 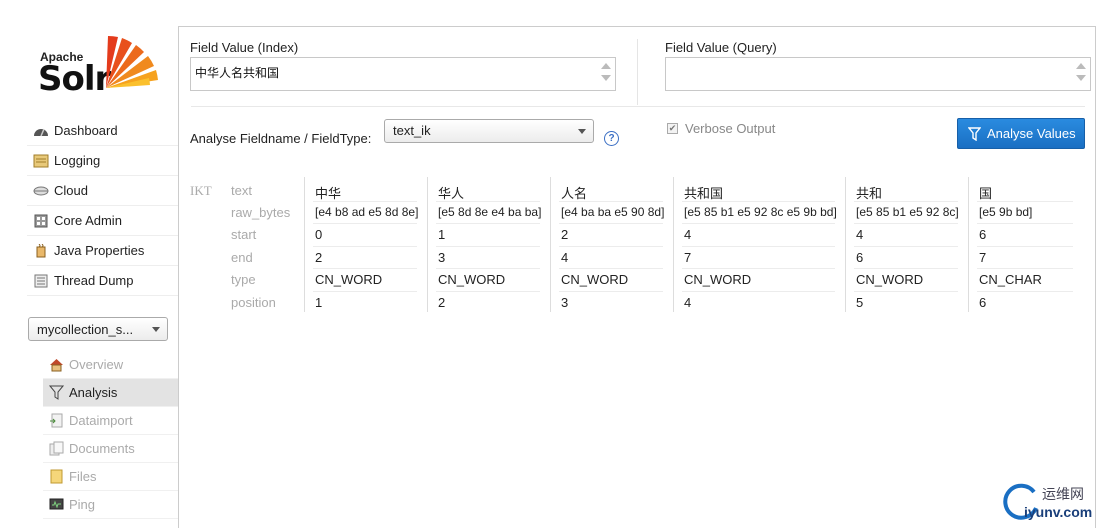 I want to click on index-value-label: Field Value (Index), so click(x=244, y=47).